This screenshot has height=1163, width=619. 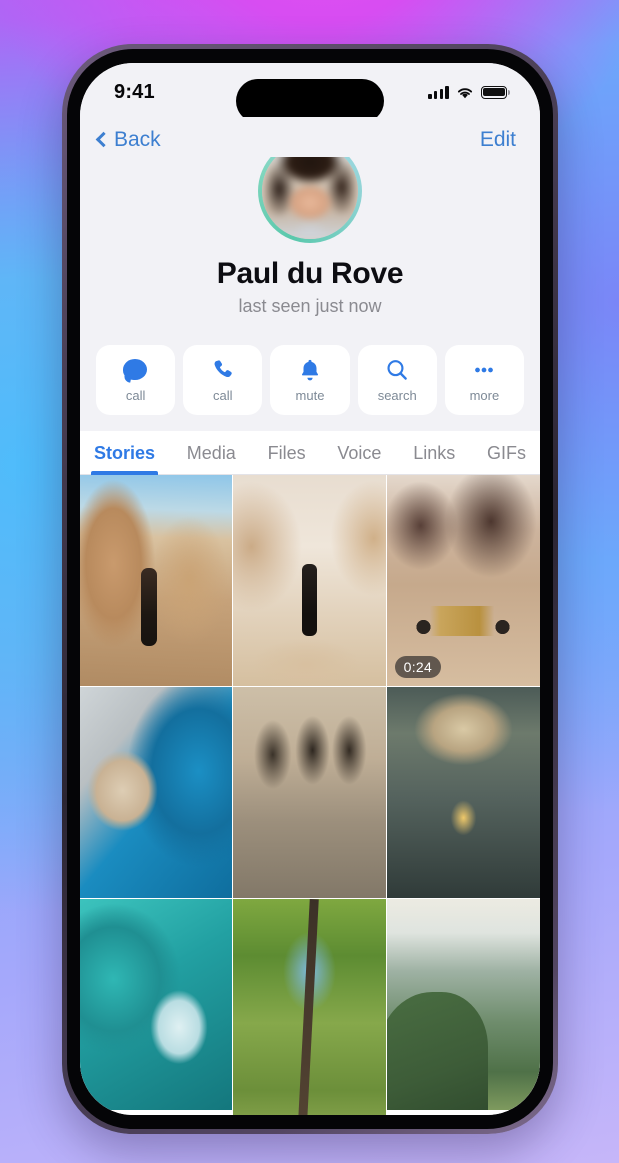 I want to click on tab-voice: Voice, so click(x=359, y=458).